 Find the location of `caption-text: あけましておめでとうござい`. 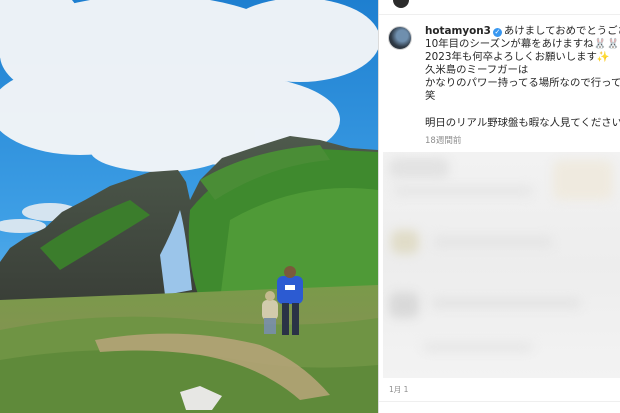

caption-text: あけましておめでとうござい is located at coordinates (561, 31).